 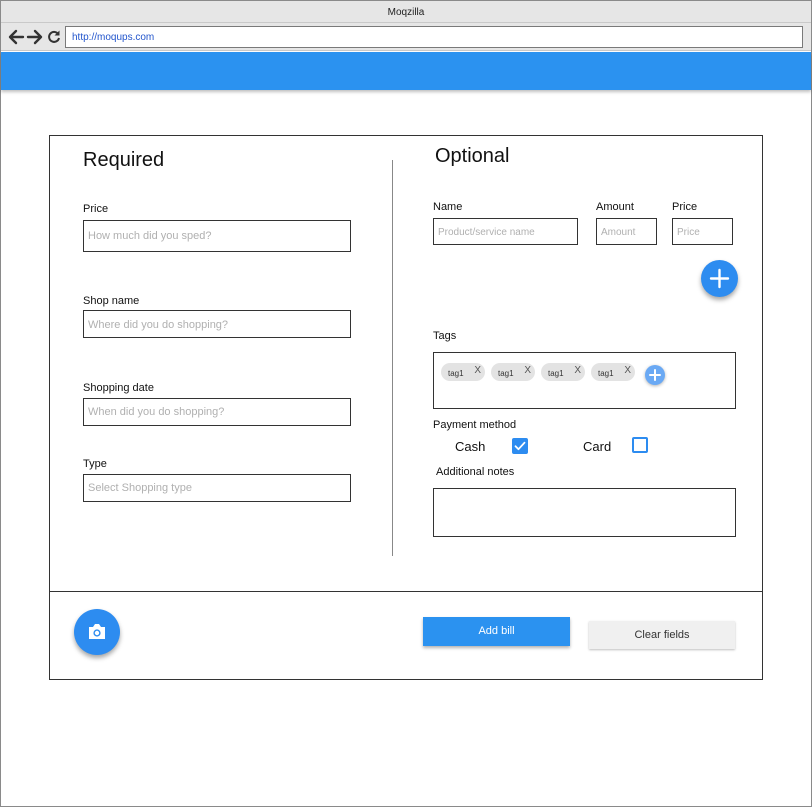 I want to click on camera-icon, so click(x=97, y=631).